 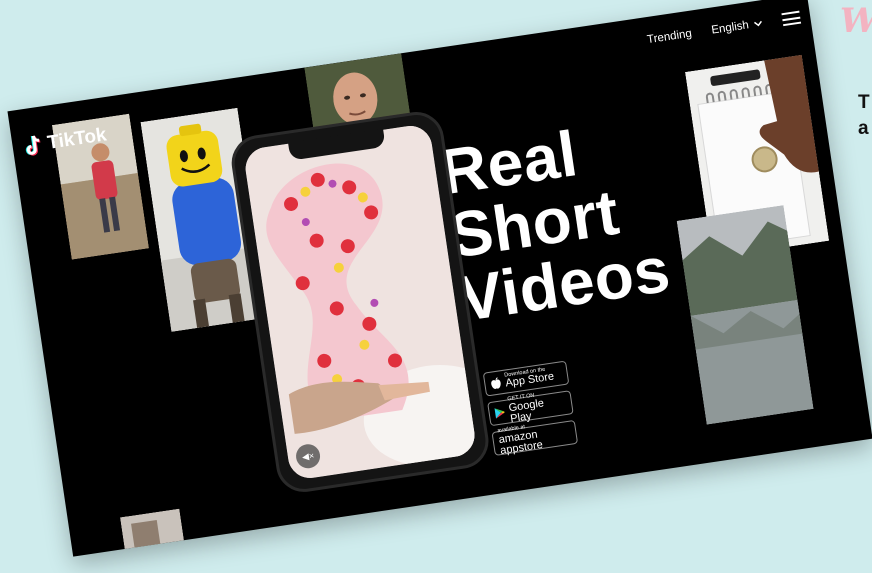 I want to click on language-selector: English, so click(x=737, y=26).